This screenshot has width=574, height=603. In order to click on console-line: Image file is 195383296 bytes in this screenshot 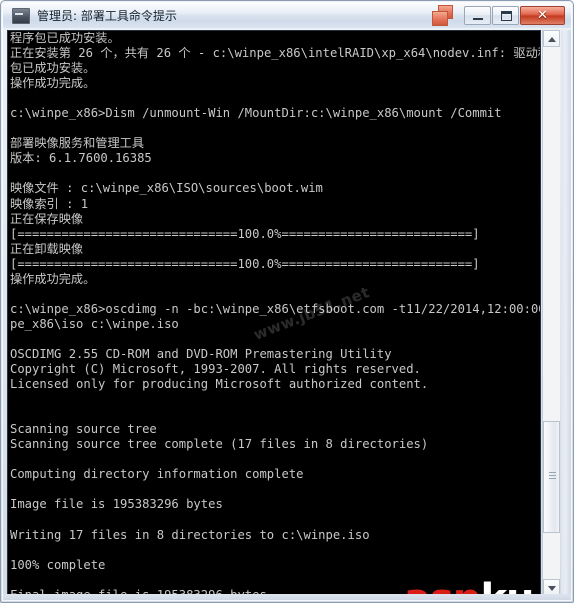, I will do `click(116, 504)`.